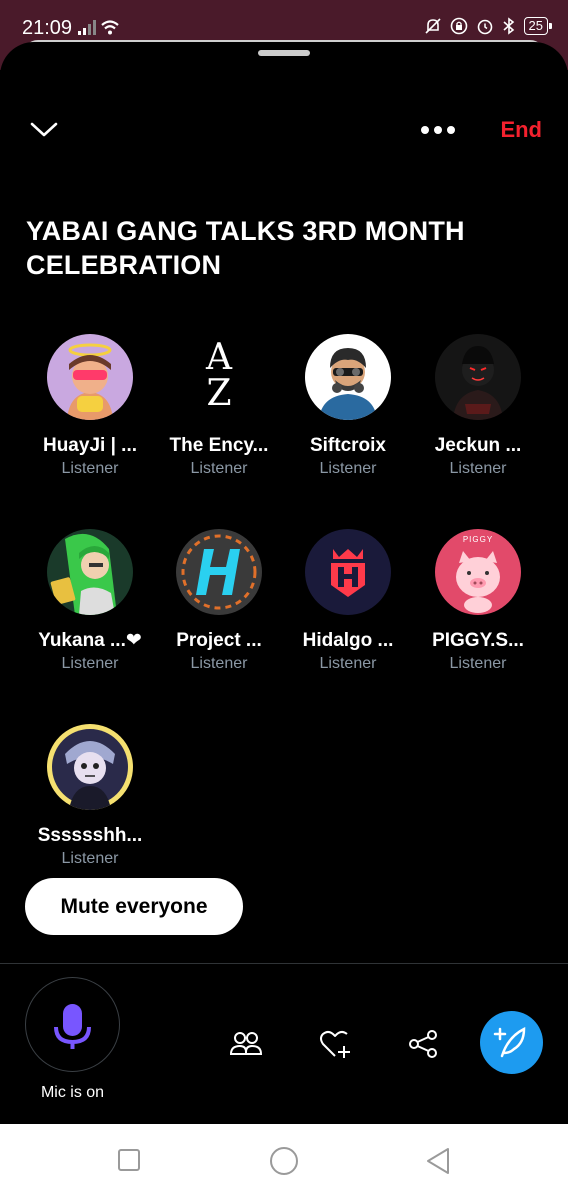 The image size is (568, 1200). What do you see at coordinates (246, 1044) in the screenshot?
I see `people-icon` at bounding box center [246, 1044].